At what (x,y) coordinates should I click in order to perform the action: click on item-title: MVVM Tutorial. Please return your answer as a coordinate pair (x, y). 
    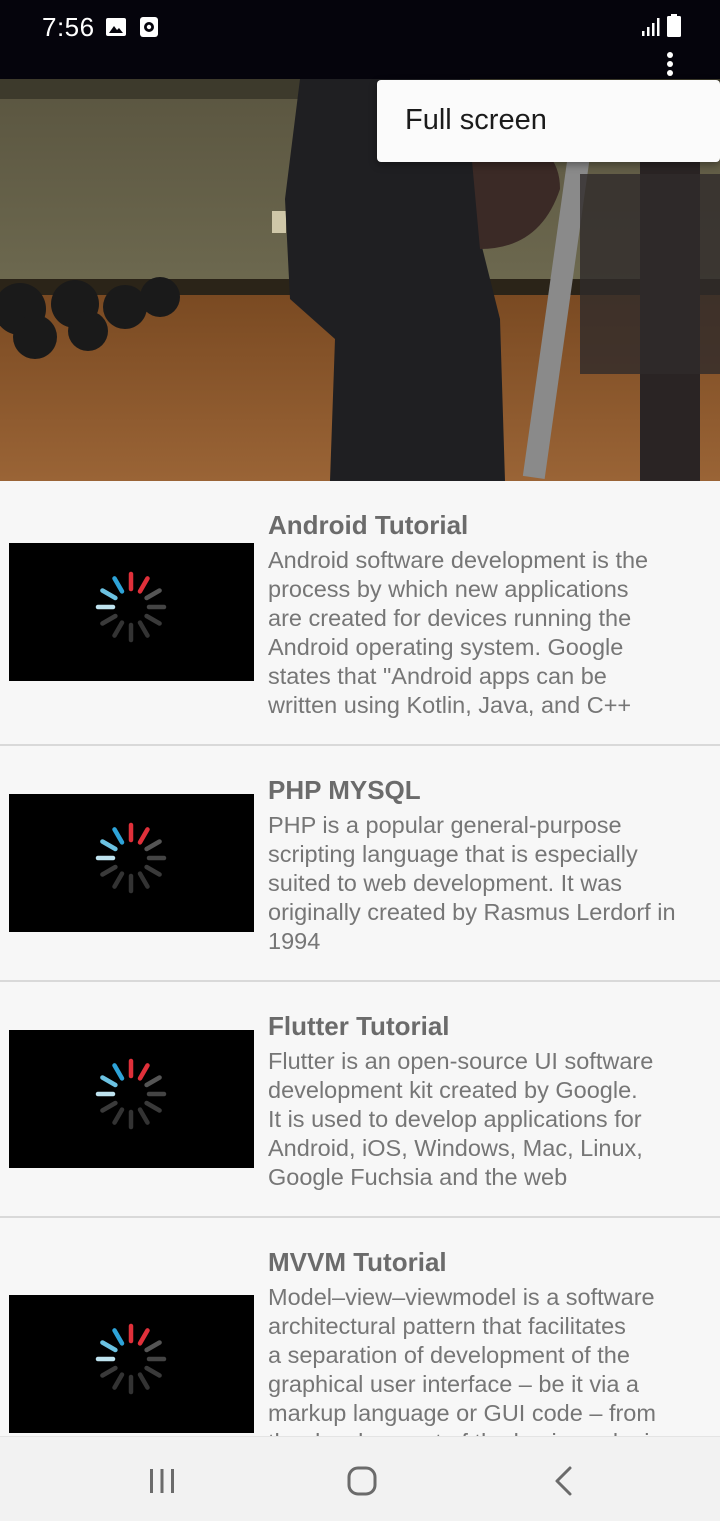
    Looking at the image, I should click on (357, 1262).